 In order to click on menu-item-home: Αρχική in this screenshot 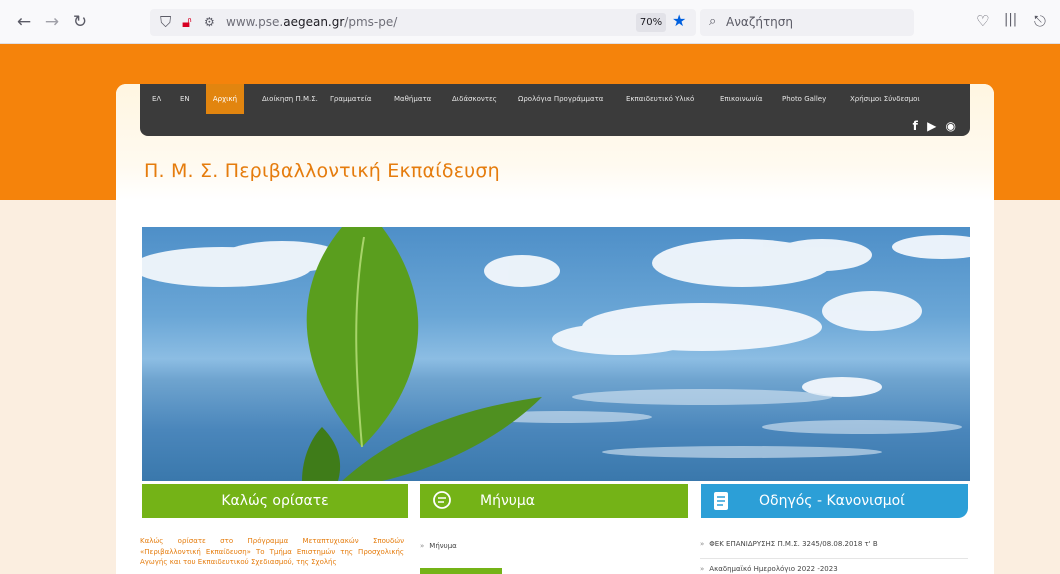, I will do `click(225, 99)`.